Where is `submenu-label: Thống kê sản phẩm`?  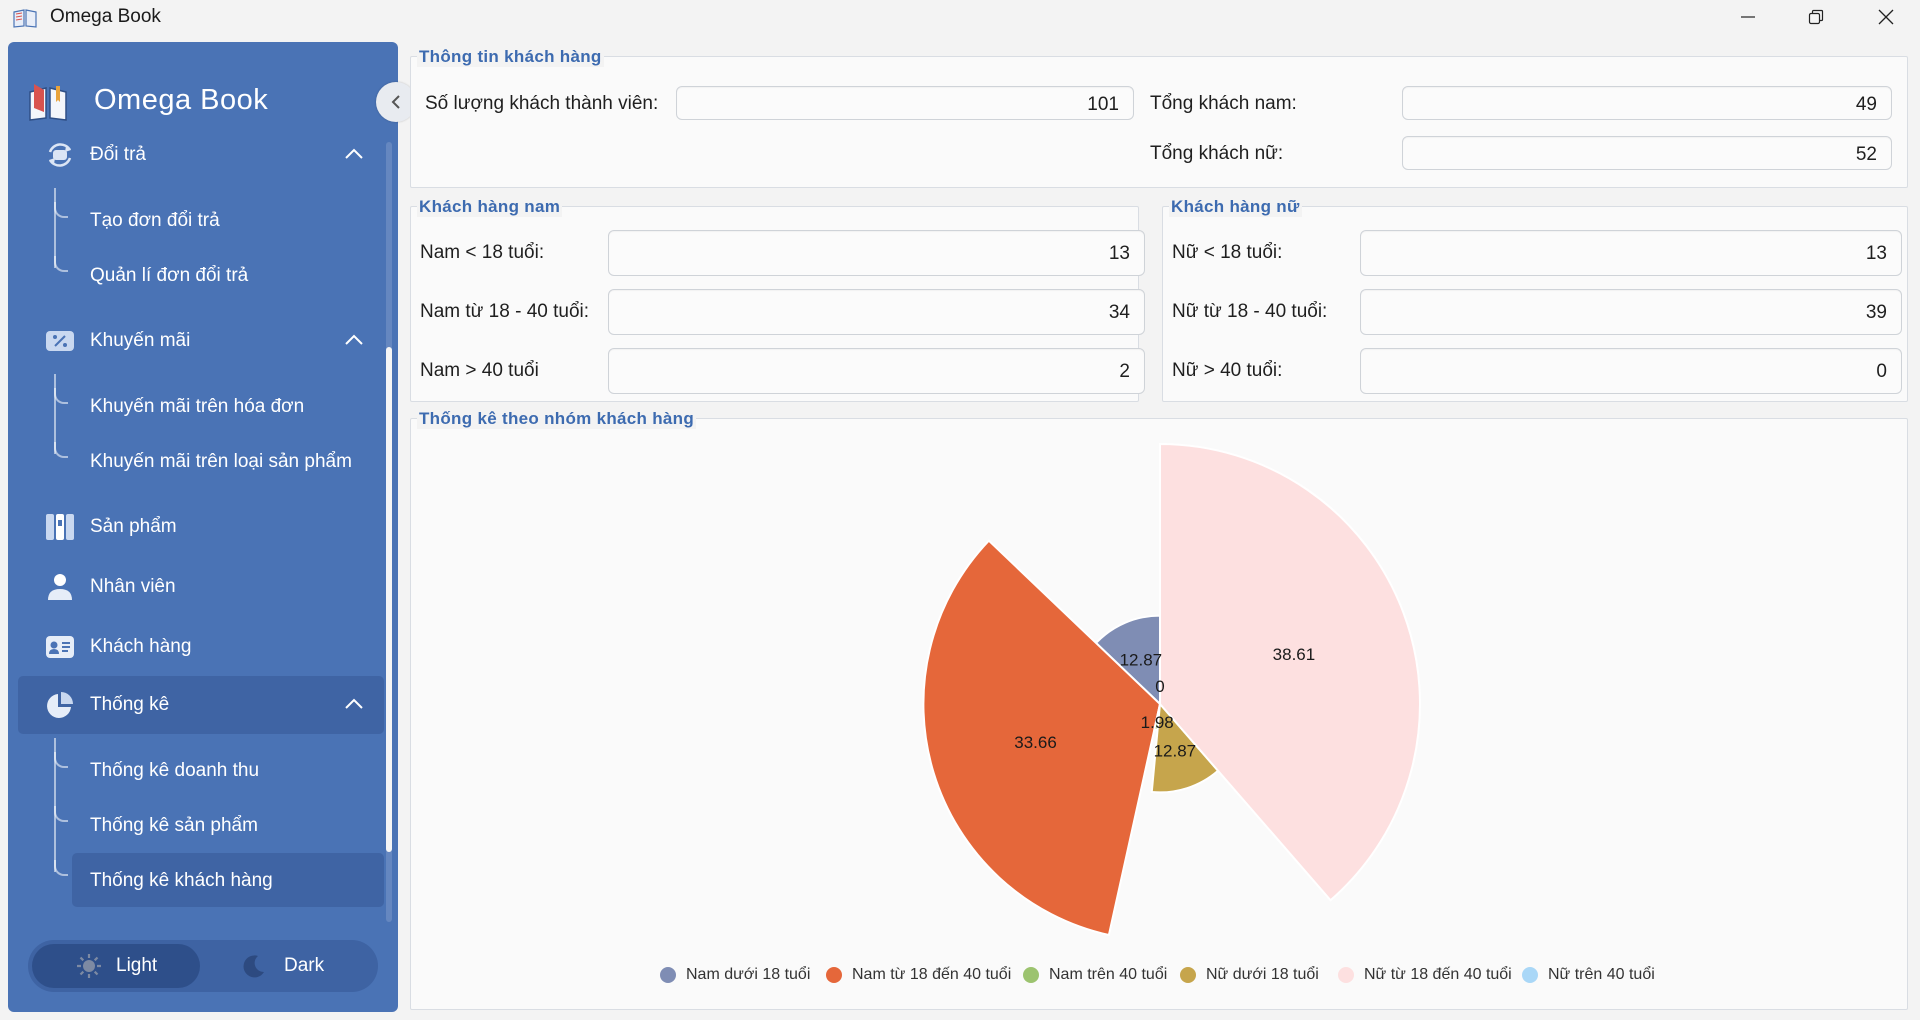 submenu-label: Thống kê sản phẩm is located at coordinates (174, 825).